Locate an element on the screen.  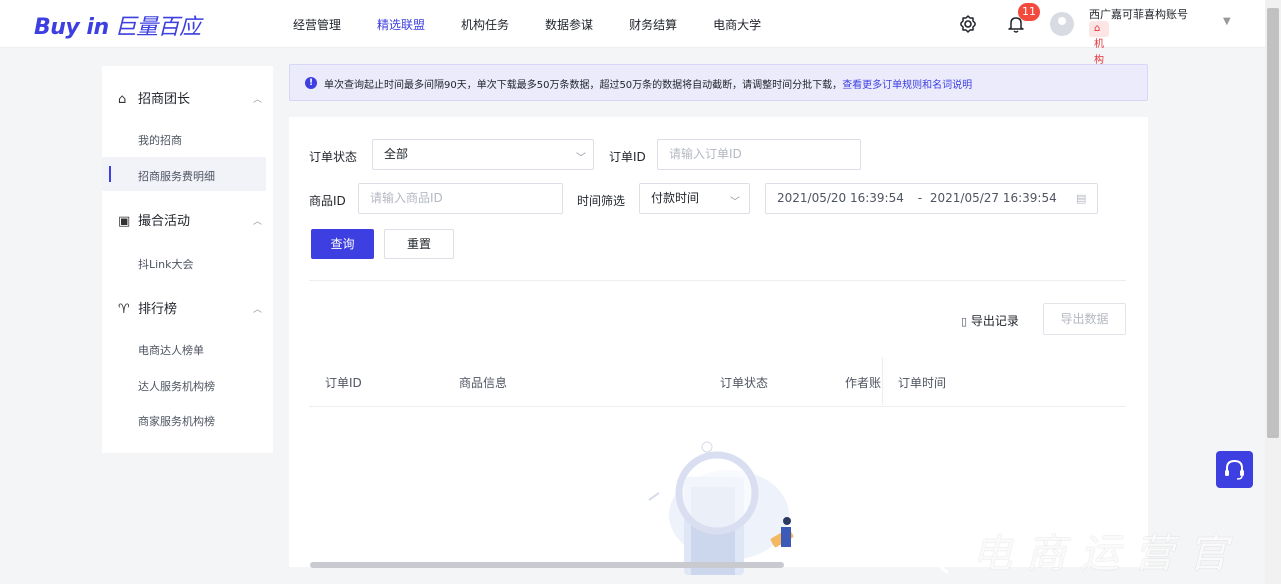
sidebar-item-talent-rank: 电商达人榜单 is located at coordinates (171, 350).